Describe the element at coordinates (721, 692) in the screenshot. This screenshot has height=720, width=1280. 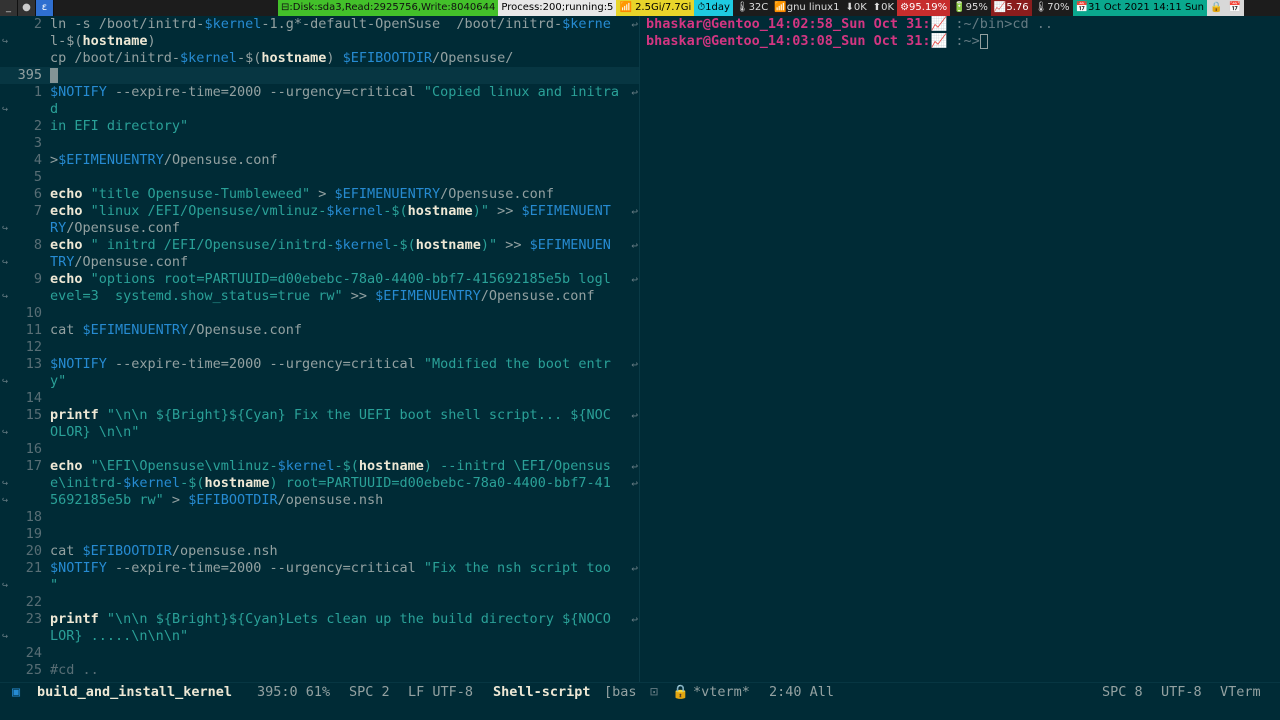
I see `vterm-buffer-name: *vterm*` at that location.